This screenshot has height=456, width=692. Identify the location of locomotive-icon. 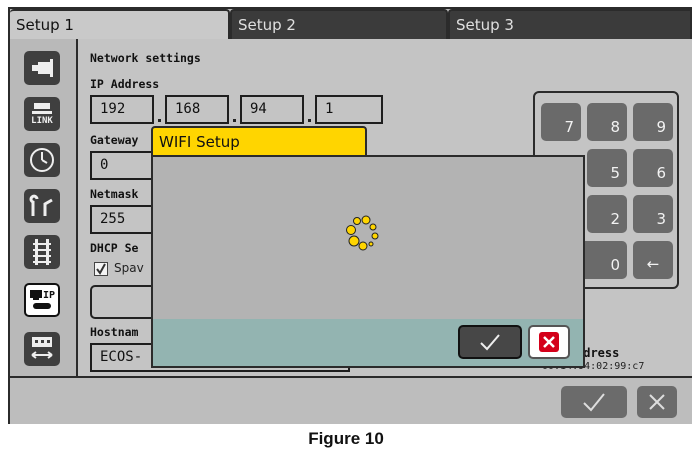
(42, 68).